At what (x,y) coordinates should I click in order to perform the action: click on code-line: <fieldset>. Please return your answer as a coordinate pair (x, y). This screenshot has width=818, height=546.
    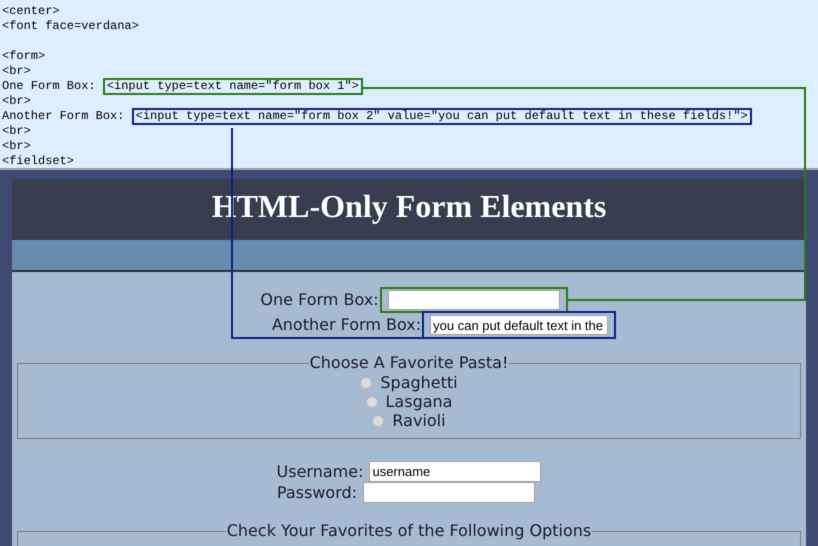
    Looking at the image, I should click on (38, 161).